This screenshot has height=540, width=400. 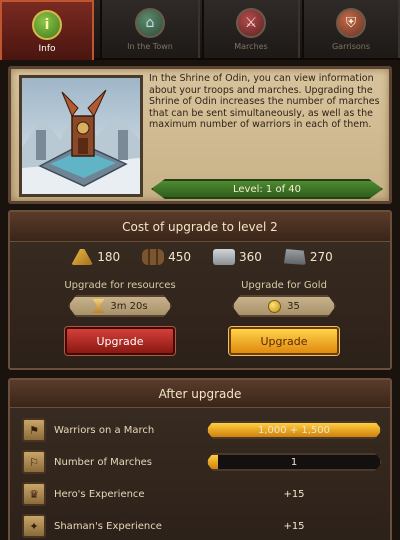 I want to click on stat-row: ♛ Hero's Experience +15, so click(x=202, y=494).